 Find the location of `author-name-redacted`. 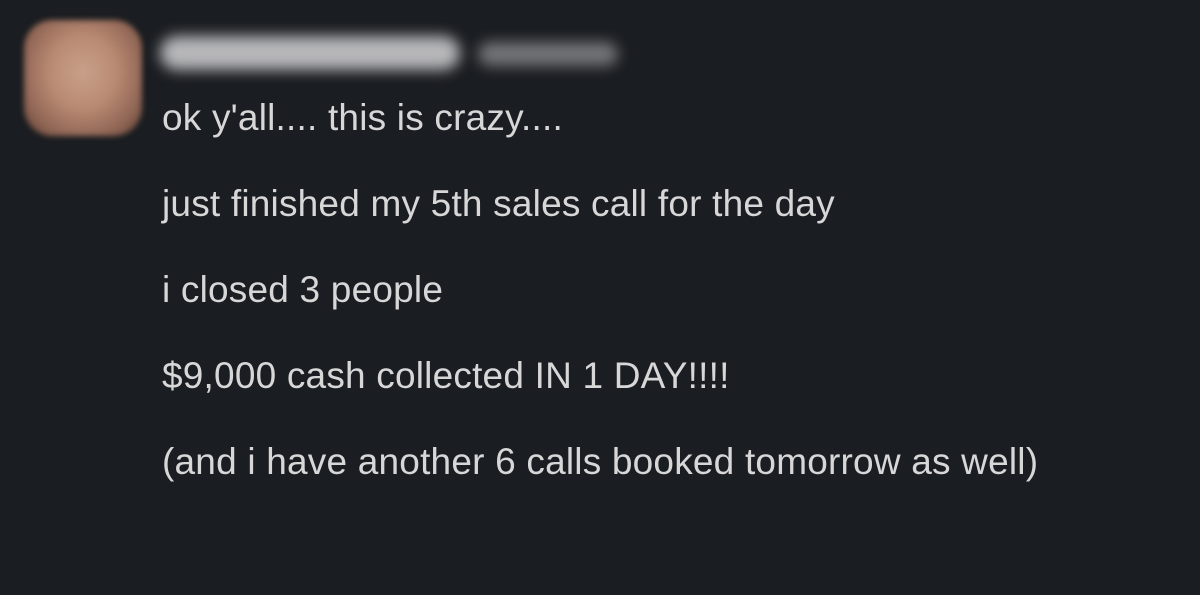

author-name-redacted is located at coordinates (310, 53).